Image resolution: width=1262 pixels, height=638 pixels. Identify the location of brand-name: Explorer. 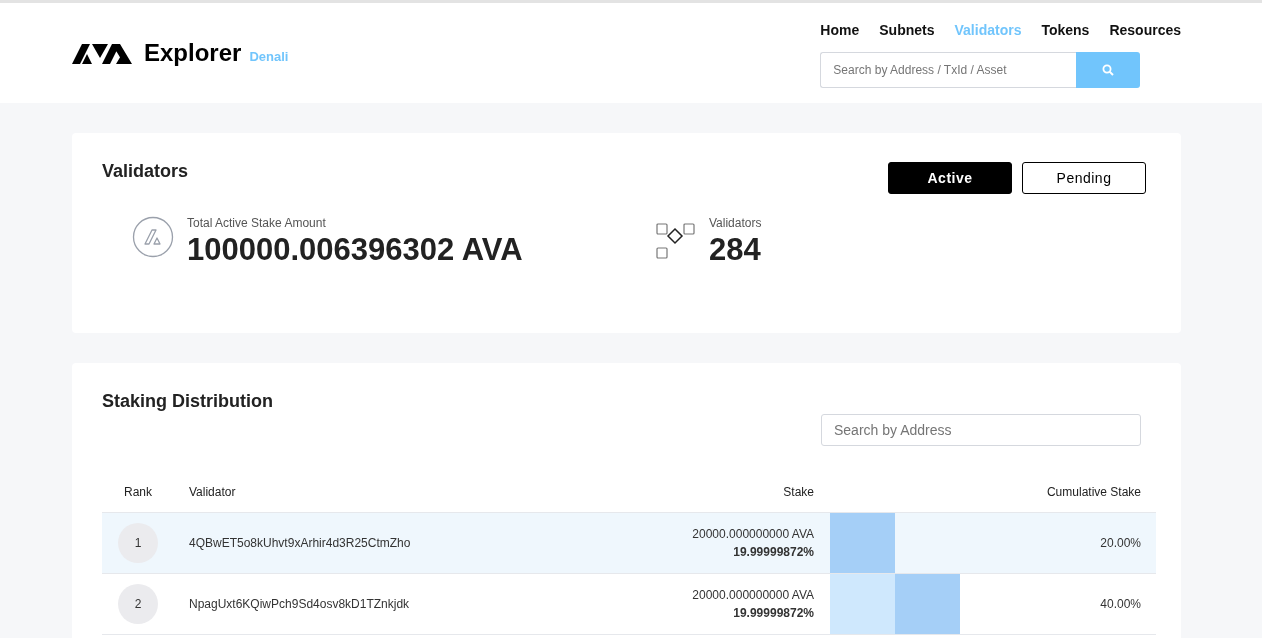
(193, 53).